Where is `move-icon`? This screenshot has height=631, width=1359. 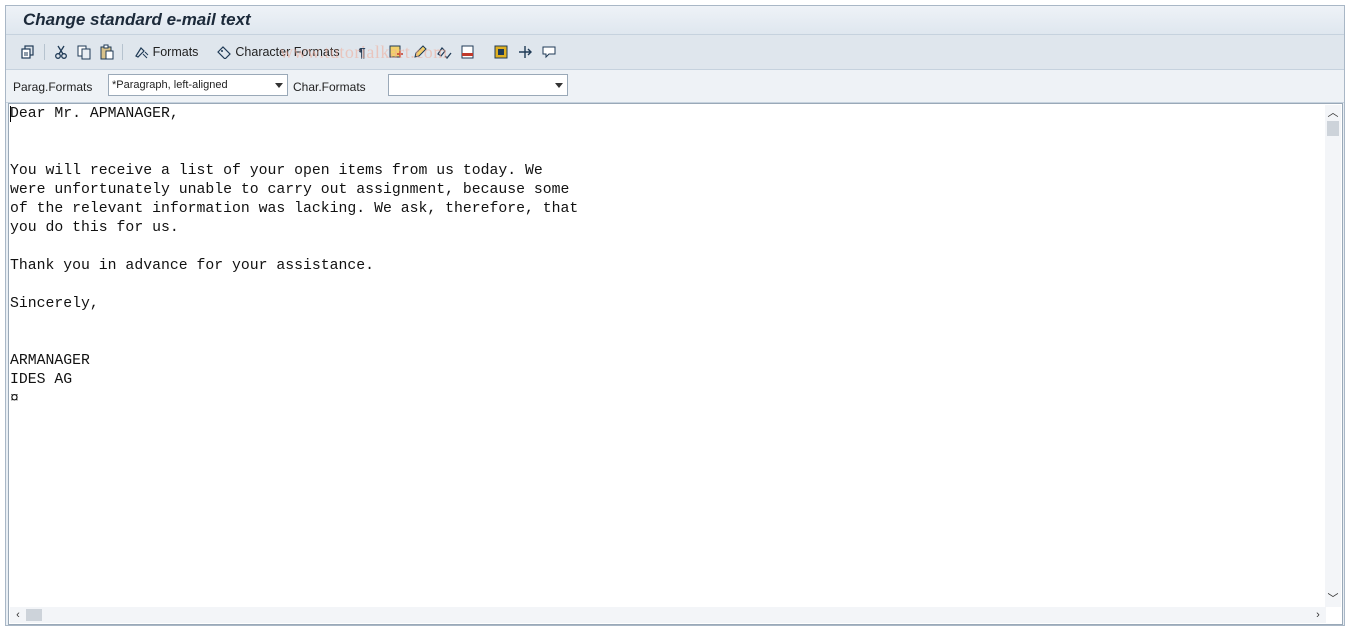
move-icon is located at coordinates (525, 52).